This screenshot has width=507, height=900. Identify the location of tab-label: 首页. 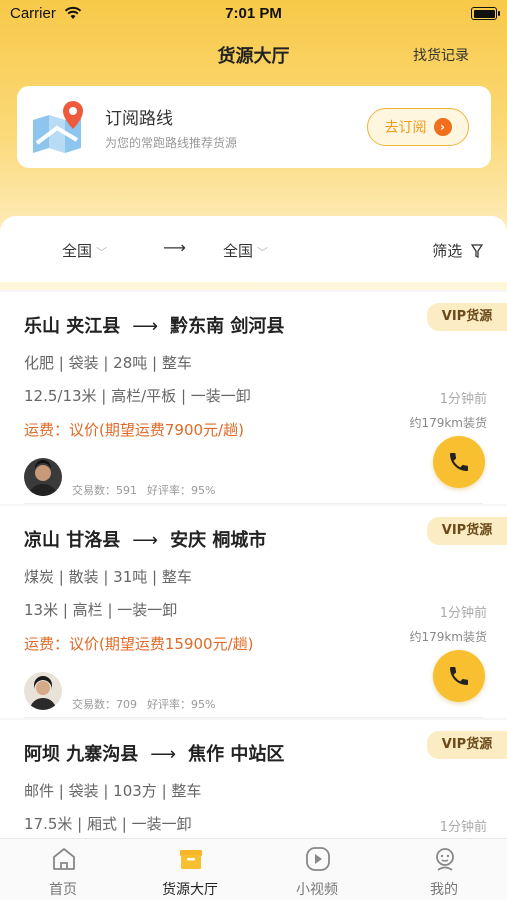
(63, 890).